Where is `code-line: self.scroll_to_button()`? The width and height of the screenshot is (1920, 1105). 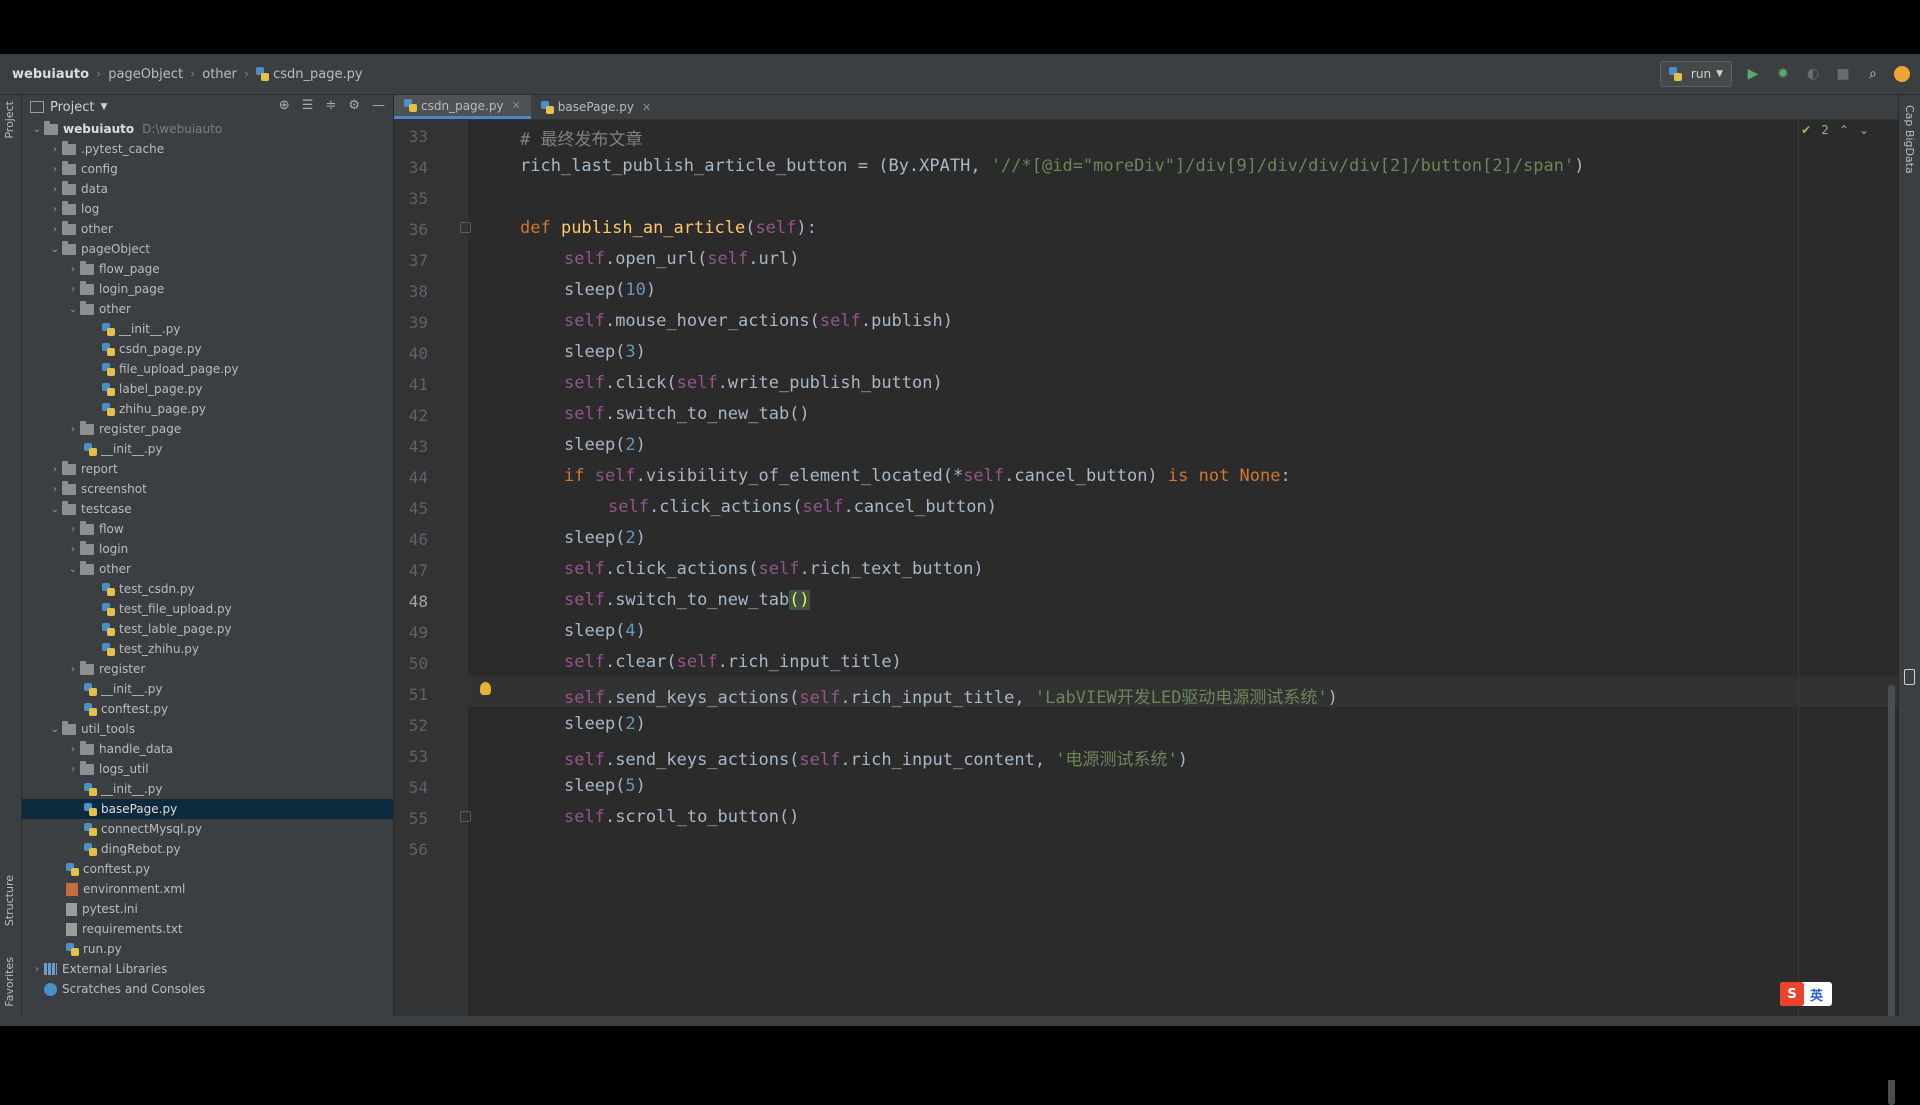
code-line: self.scroll_to_button() is located at coordinates (681, 817).